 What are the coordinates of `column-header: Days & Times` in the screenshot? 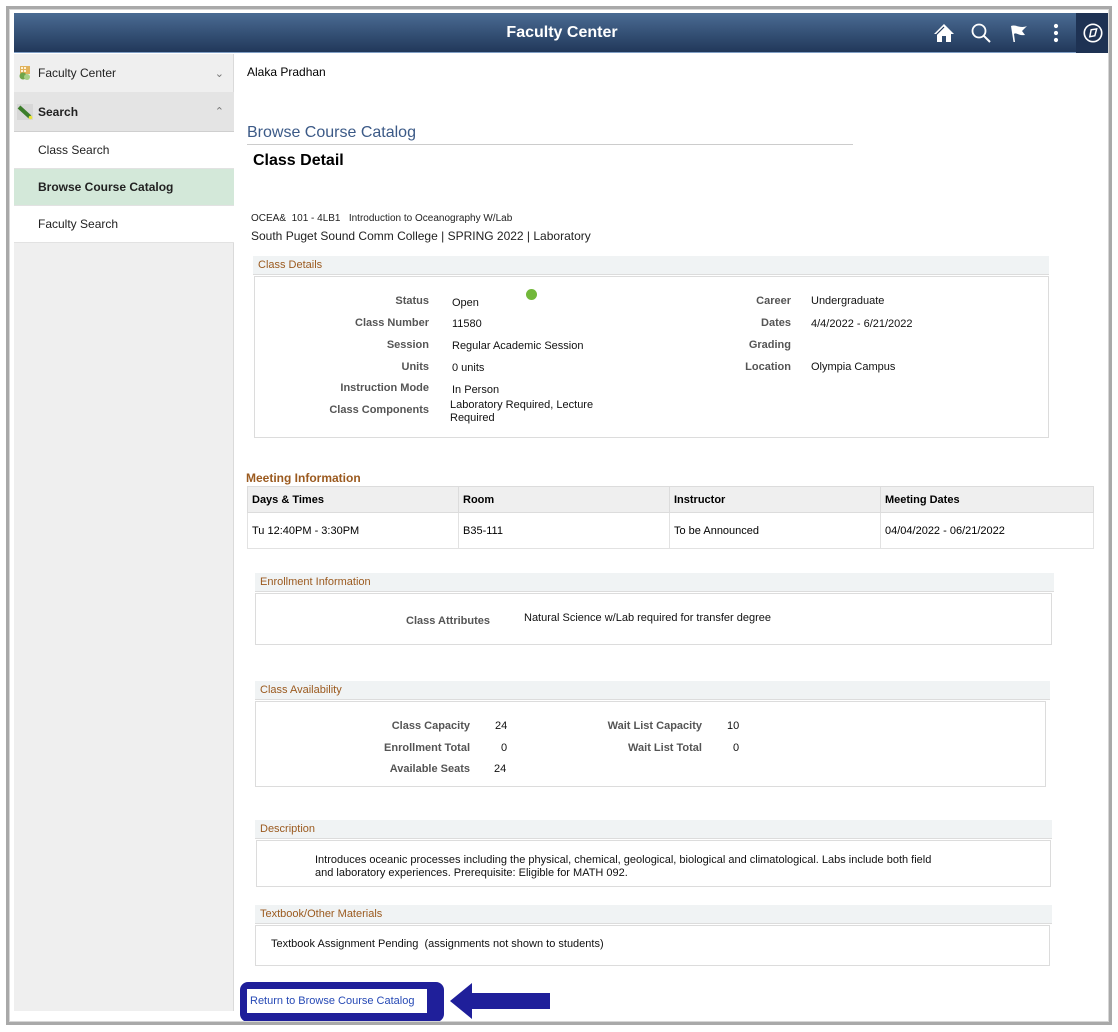 It's located at (353, 499).